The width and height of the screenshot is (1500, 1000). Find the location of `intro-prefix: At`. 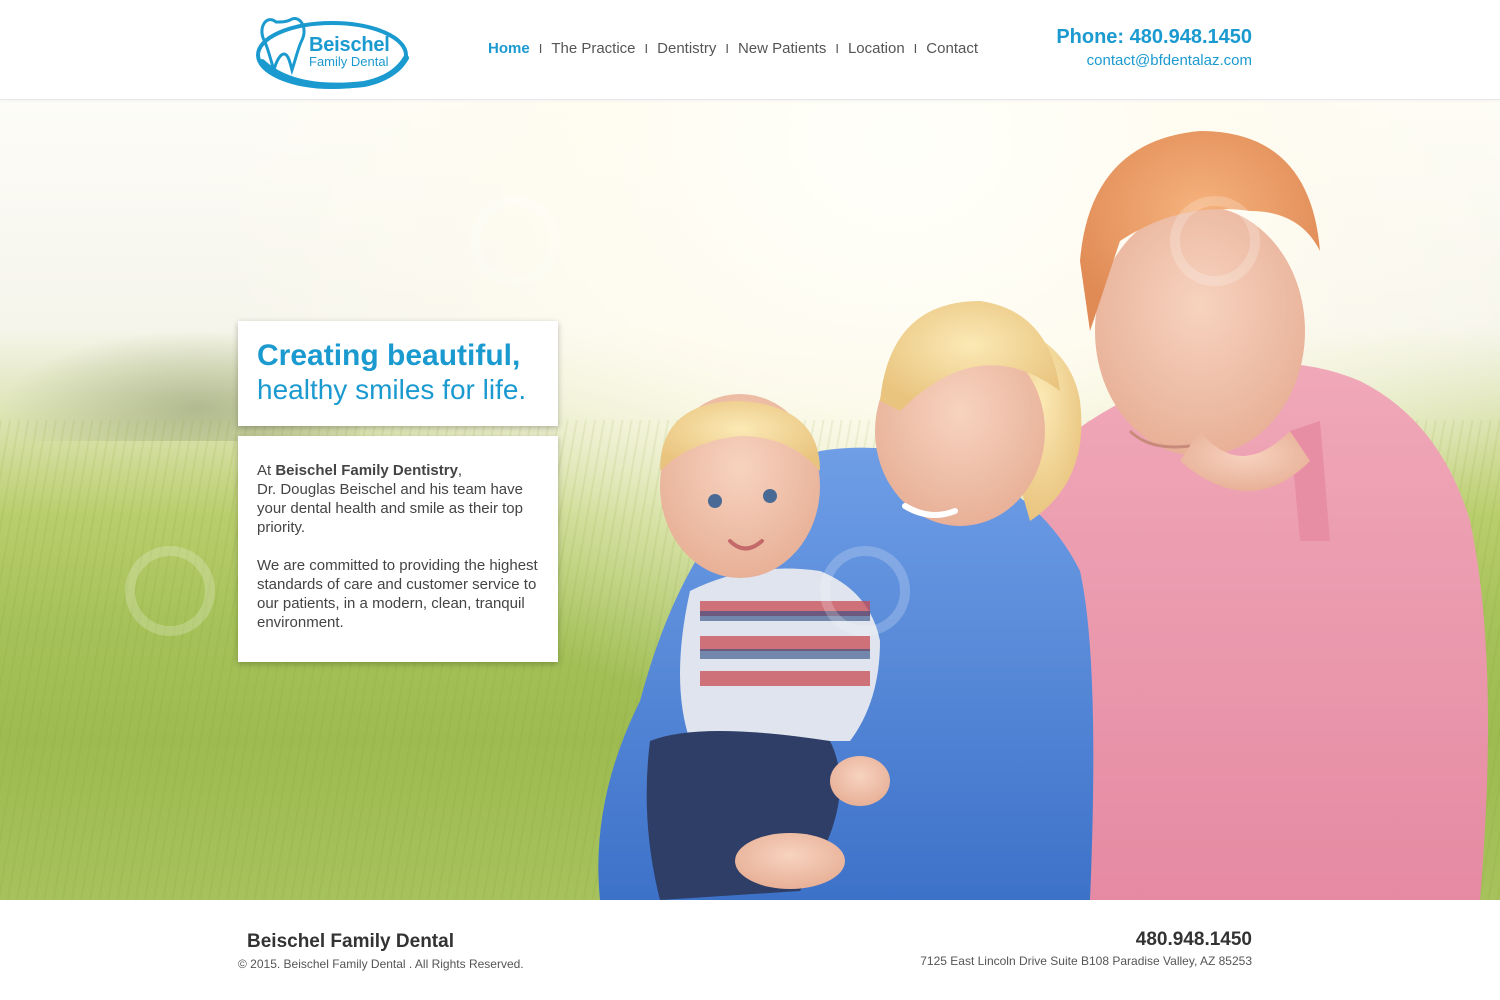

intro-prefix: At is located at coordinates (266, 470).